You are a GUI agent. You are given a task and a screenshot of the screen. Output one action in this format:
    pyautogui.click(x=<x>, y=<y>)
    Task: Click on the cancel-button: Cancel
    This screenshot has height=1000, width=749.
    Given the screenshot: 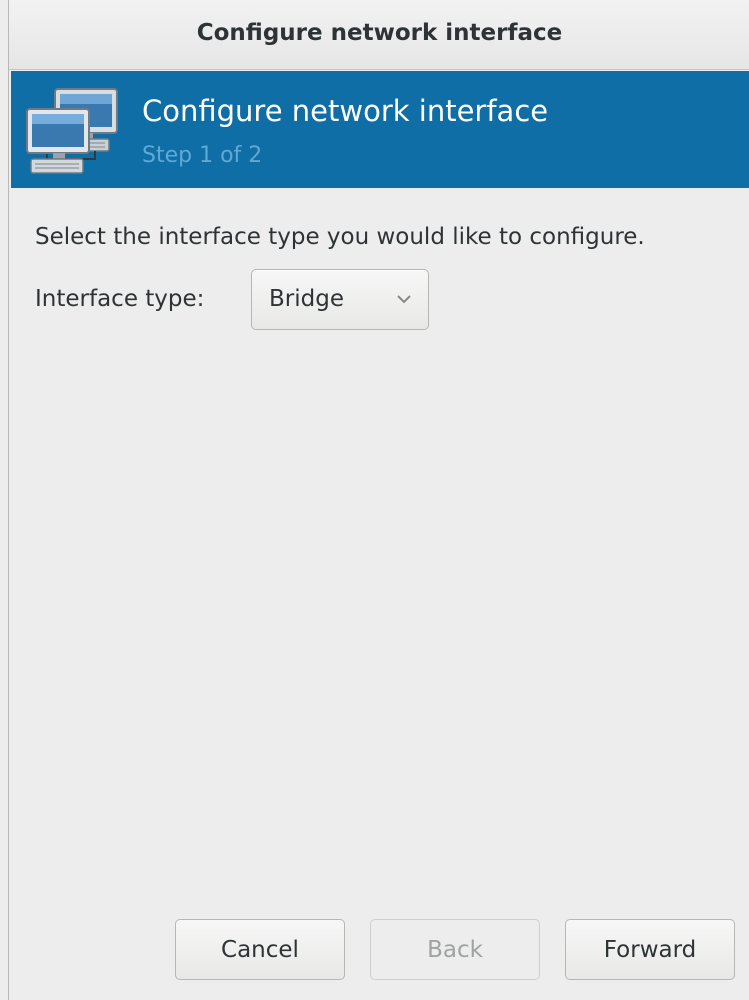 What is the action you would take?
    pyautogui.click(x=260, y=949)
    